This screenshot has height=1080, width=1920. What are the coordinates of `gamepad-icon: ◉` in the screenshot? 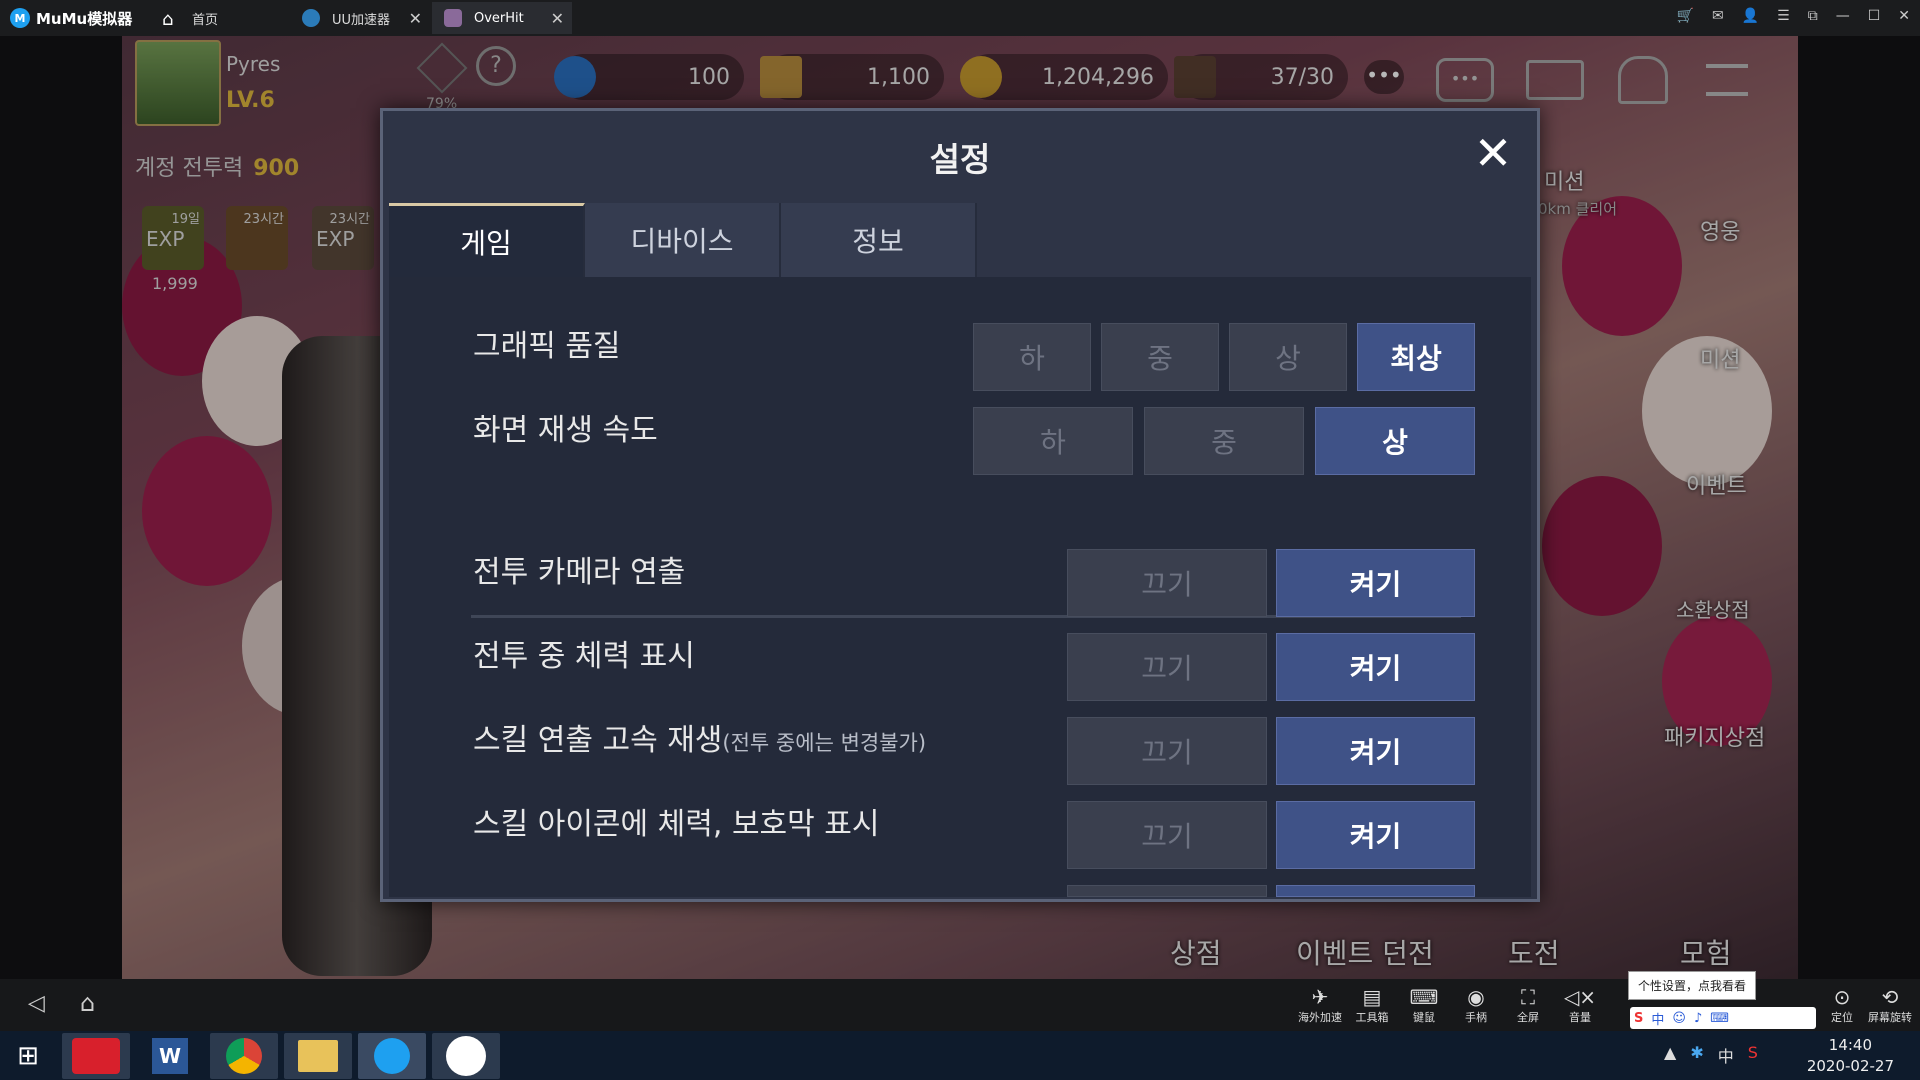 It's located at (1476, 997).